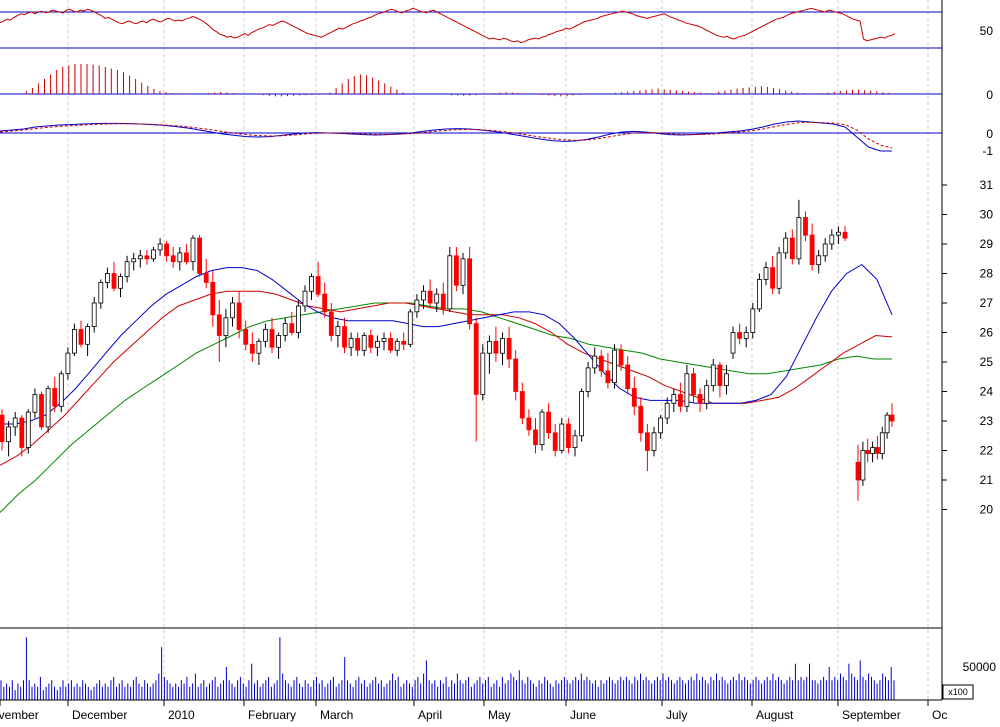 The width and height of the screenshot is (1000, 727). What do you see at coordinates (987, 274) in the screenshot?
I see `price-tick-label: 28` at bounding box center [987, 274].